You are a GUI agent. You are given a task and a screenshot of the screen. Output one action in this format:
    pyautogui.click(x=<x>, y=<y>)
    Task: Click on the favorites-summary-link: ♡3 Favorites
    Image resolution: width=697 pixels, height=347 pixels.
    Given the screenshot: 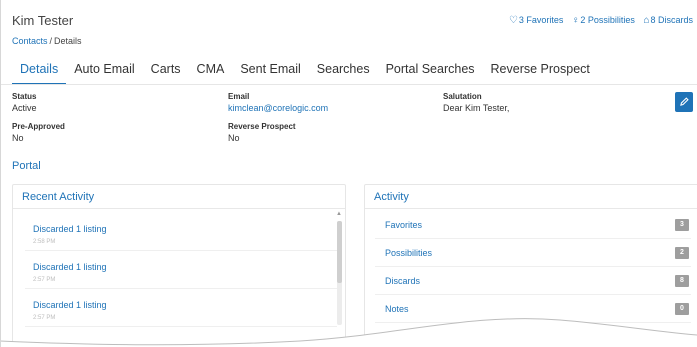 What is the action you would take?
    pyautogui.click(x=536, y=20)
    